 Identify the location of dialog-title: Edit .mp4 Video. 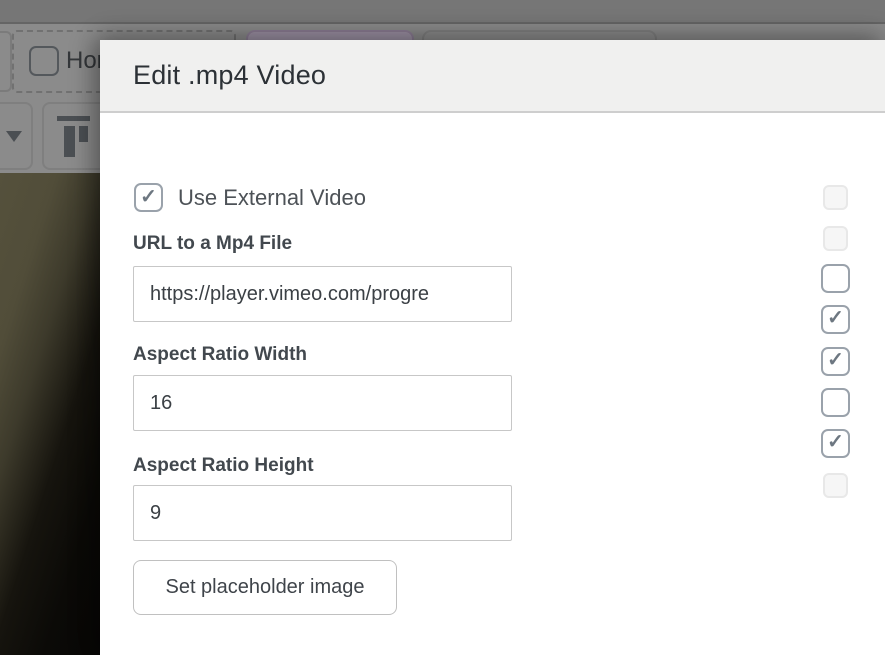
(230, 75).